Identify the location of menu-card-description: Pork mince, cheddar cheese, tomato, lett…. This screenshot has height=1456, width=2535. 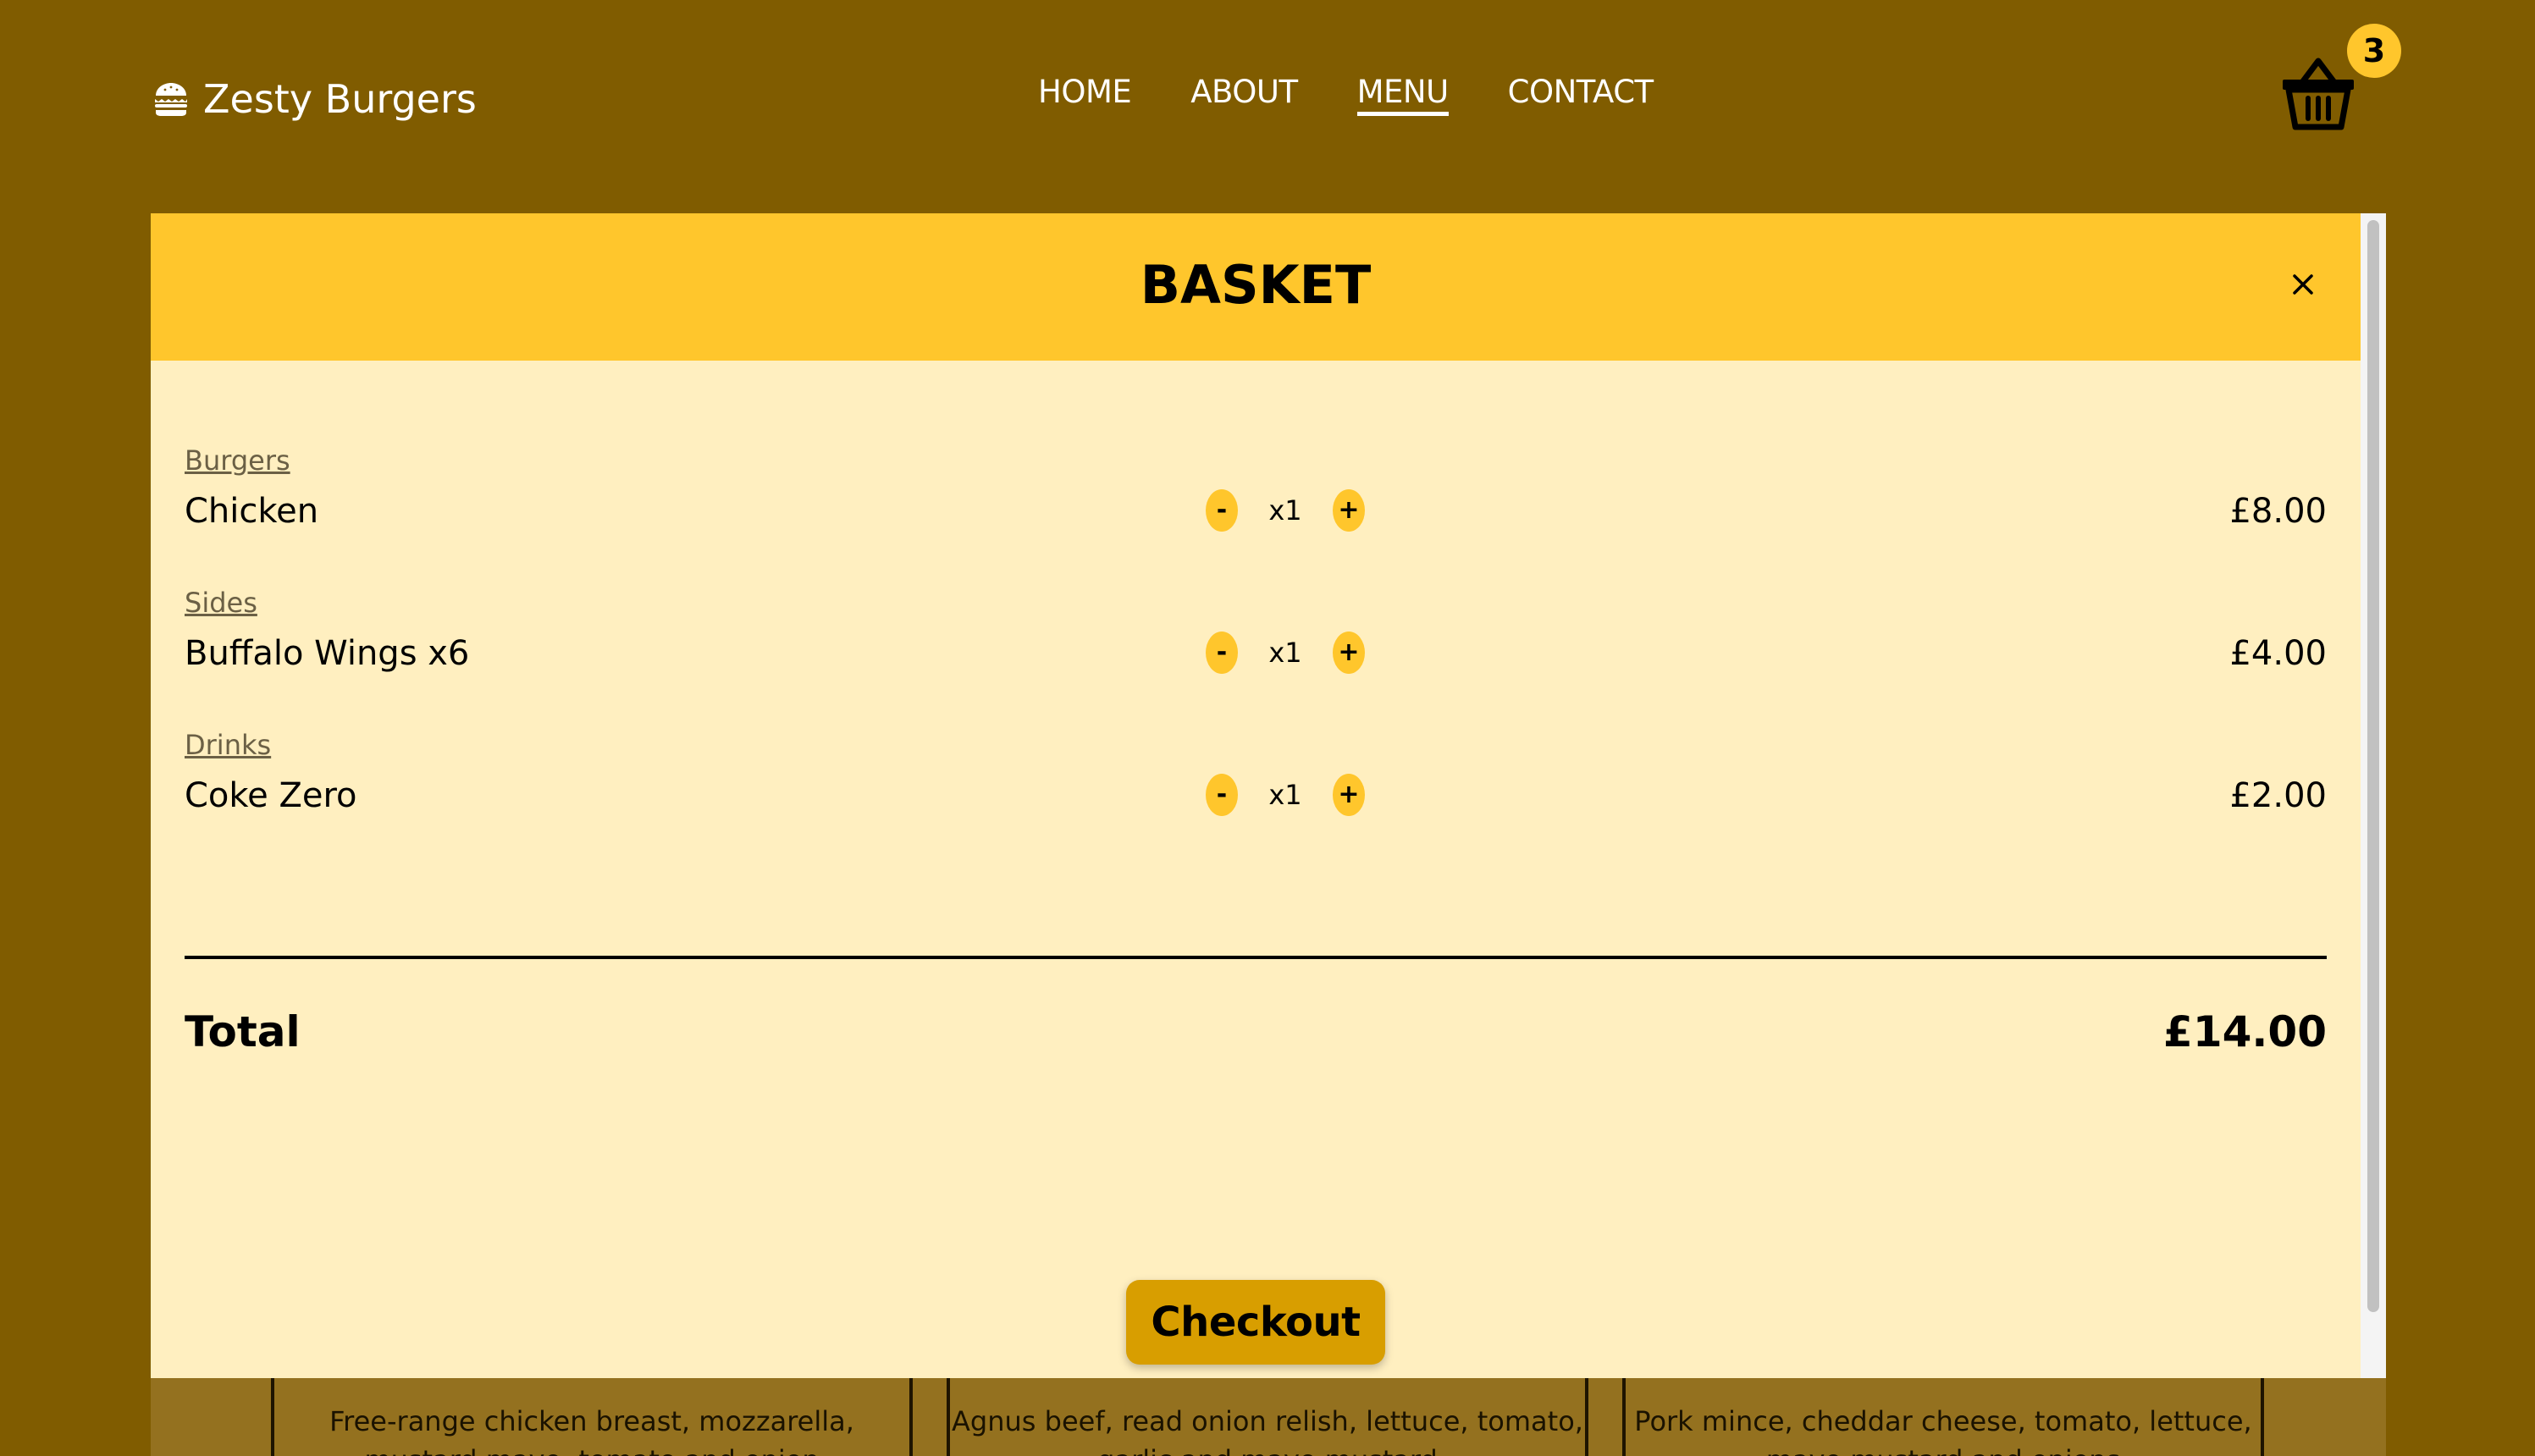
(1943, 1430).